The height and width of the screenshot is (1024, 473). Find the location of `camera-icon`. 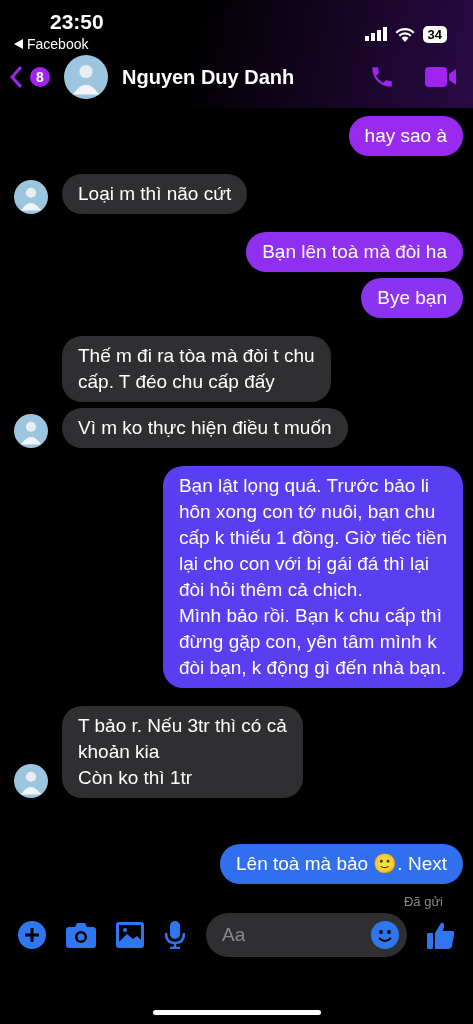

camera-icon is located at coordinates (81, 935).